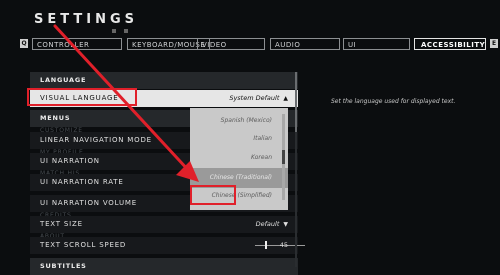 The width and height of the screenshot is (500, 275). I want to click on arrow-head, so click(187, 171).